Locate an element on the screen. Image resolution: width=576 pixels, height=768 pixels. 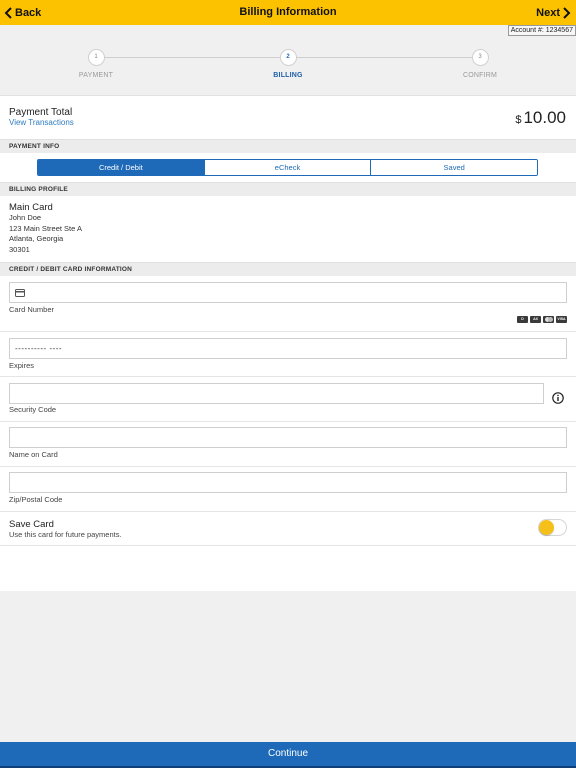
save-card-subtitle: Use this card for future payments. is located at coordinates (65, 534).